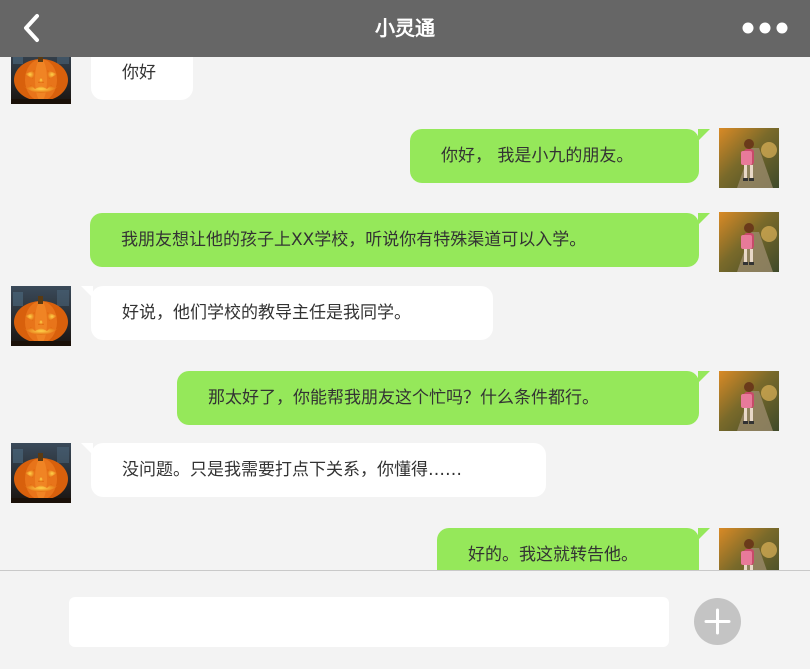  I want to click on message-bubble: 我朋友想让他的孩子上XX学校，听说你有特殊渠道可以入学。, so click(400, 240).